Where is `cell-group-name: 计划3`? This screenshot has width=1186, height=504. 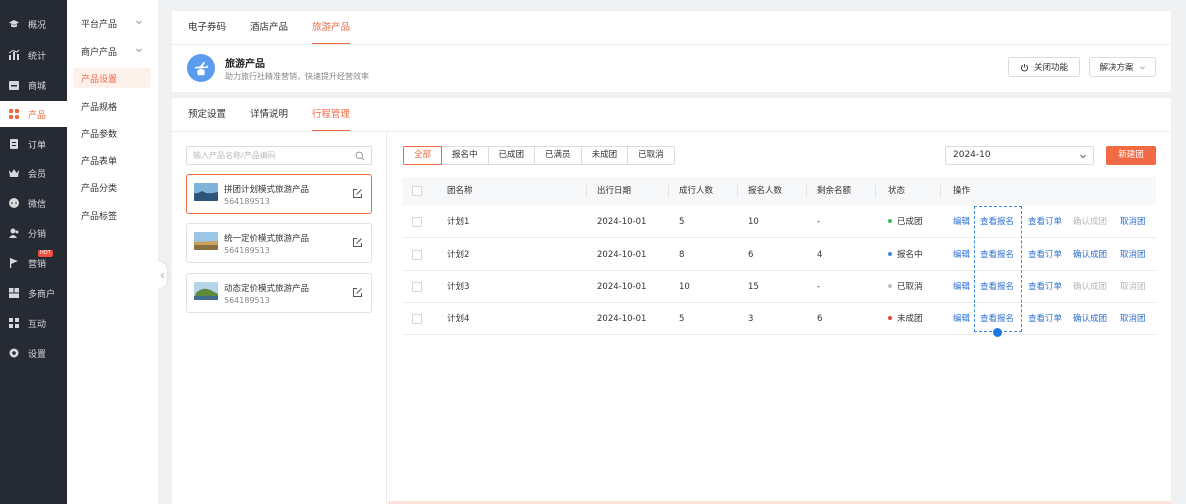 cell-group-name: 计划3 is located at coordinates (458, 287).